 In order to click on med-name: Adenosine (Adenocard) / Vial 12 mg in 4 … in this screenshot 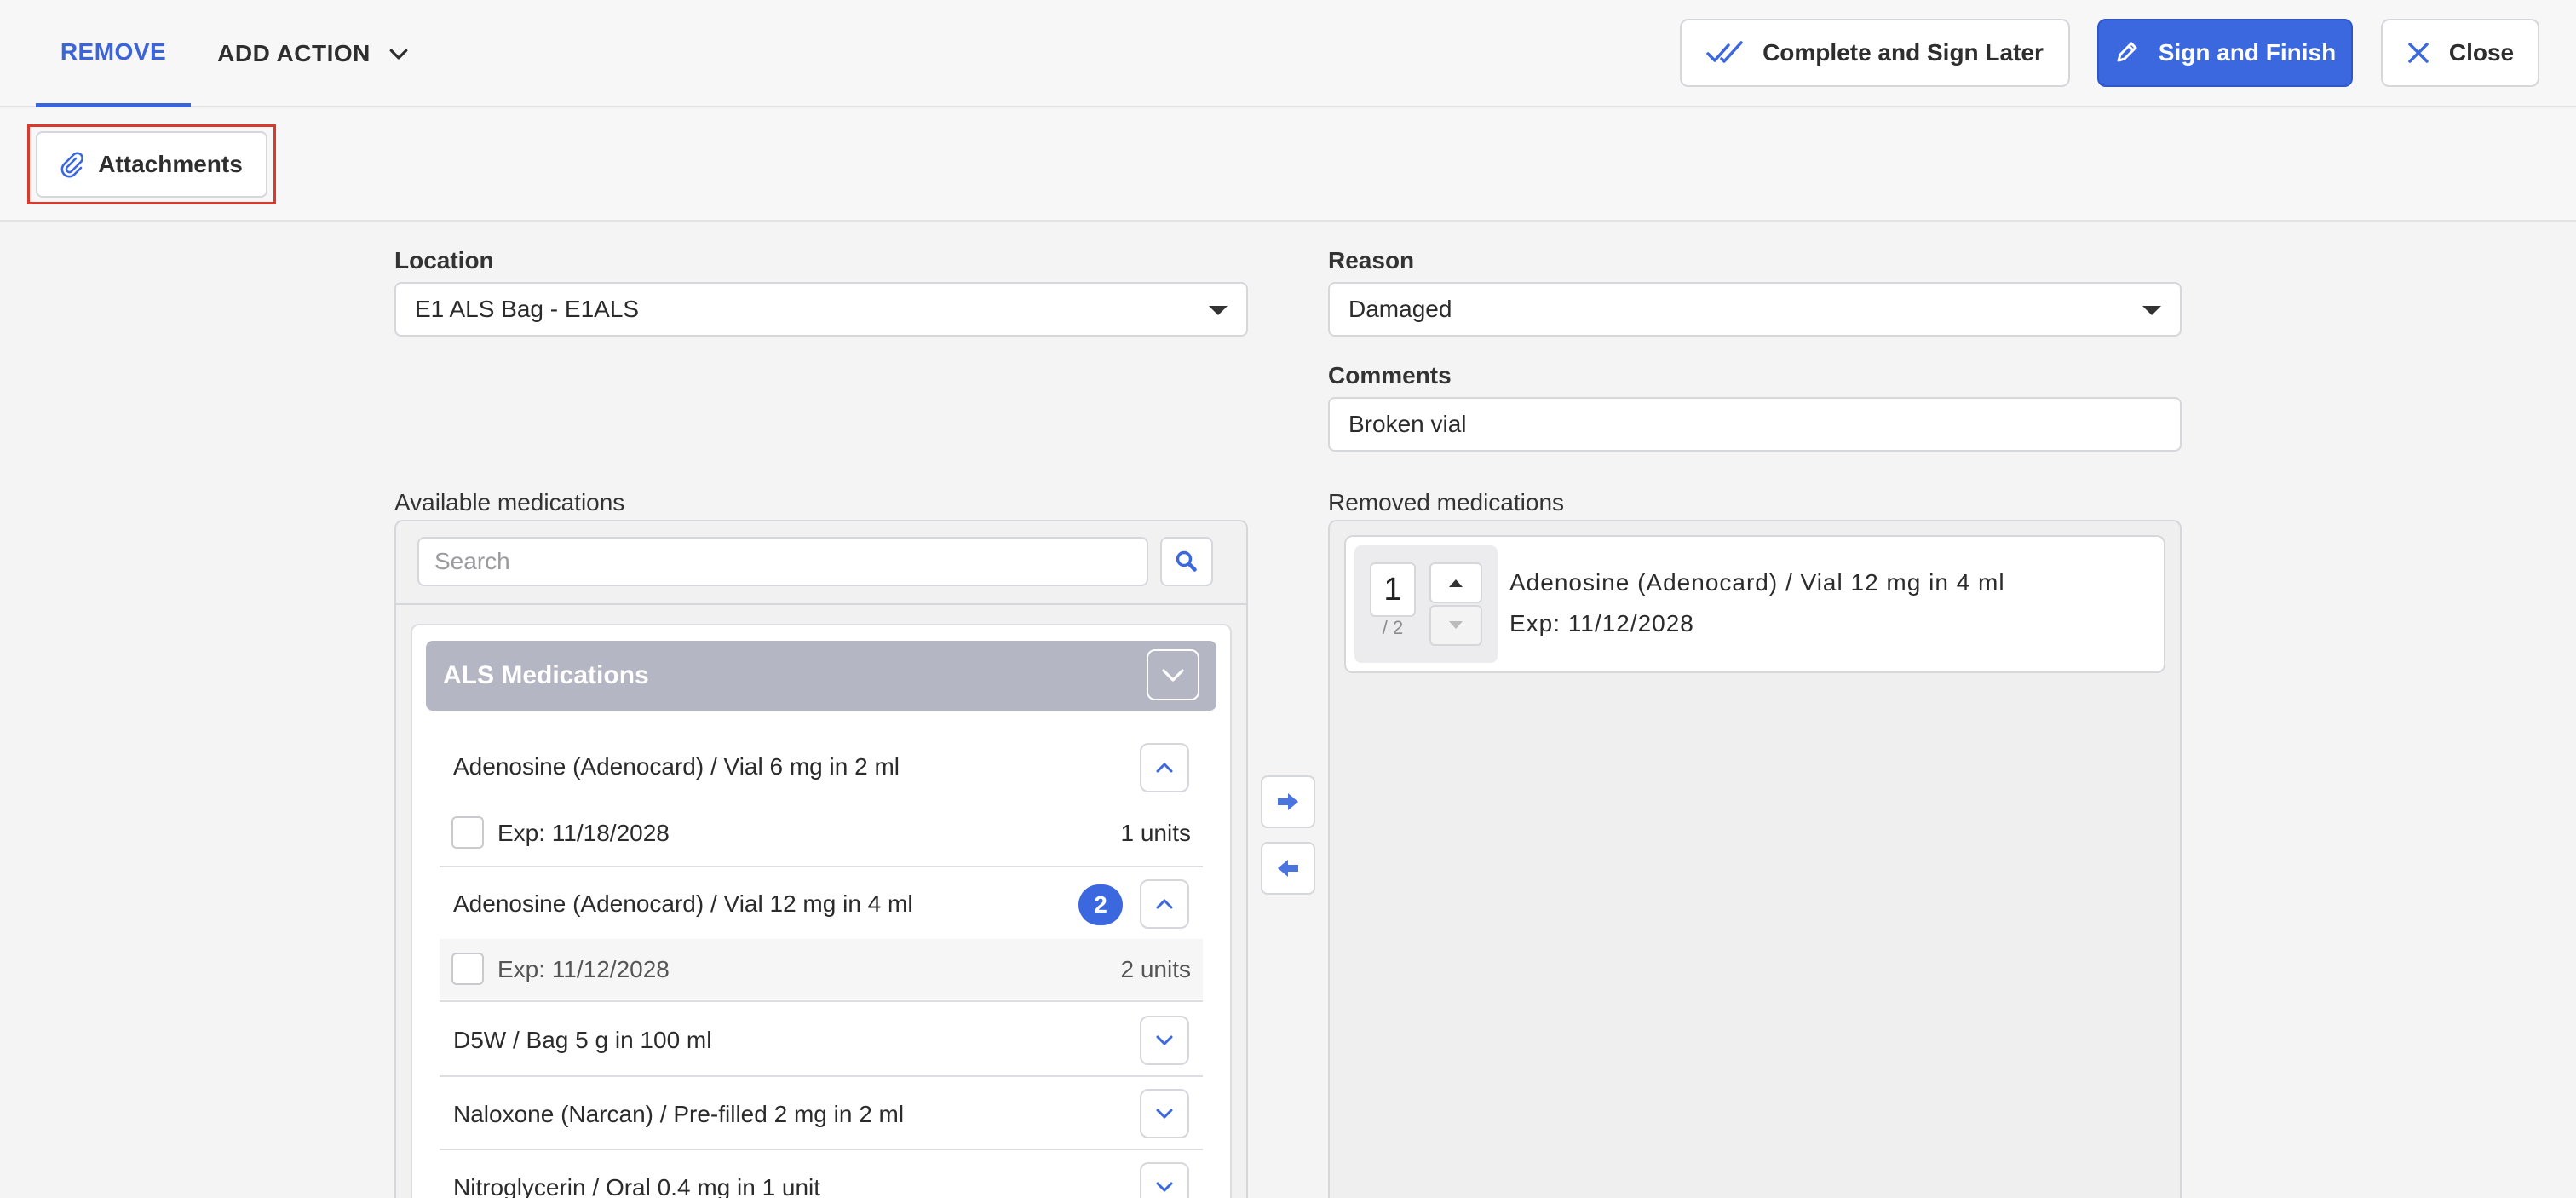, I will do `click(683, 903)`.